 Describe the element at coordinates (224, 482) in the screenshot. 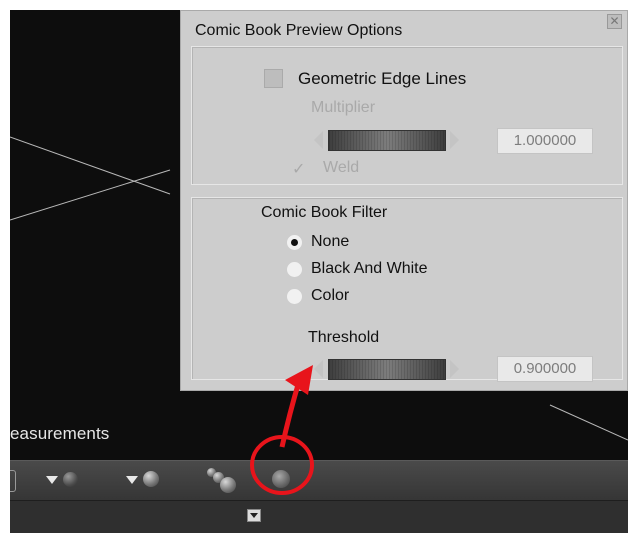

I see `multi-sphere-icon` at that location.